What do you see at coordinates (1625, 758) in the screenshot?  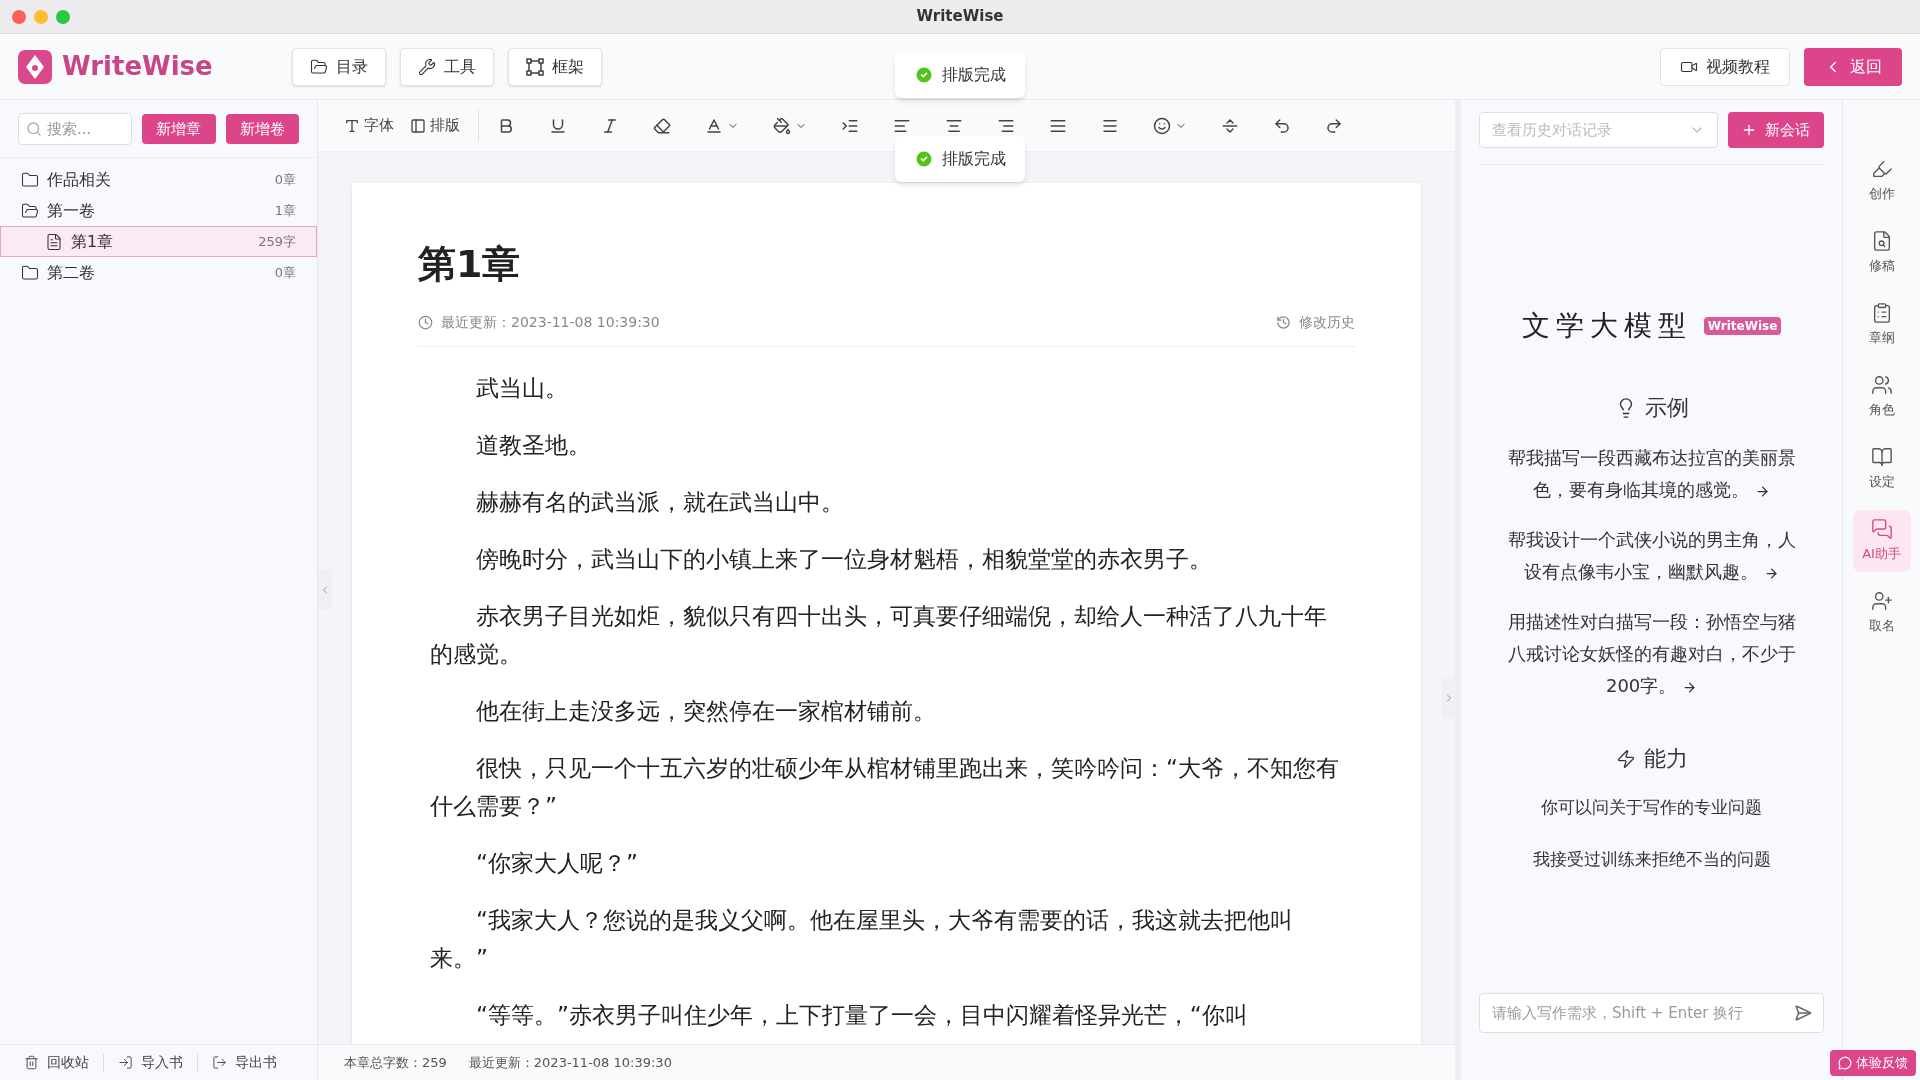 I see `lightning-icon` at bounding box center [1625, 758].